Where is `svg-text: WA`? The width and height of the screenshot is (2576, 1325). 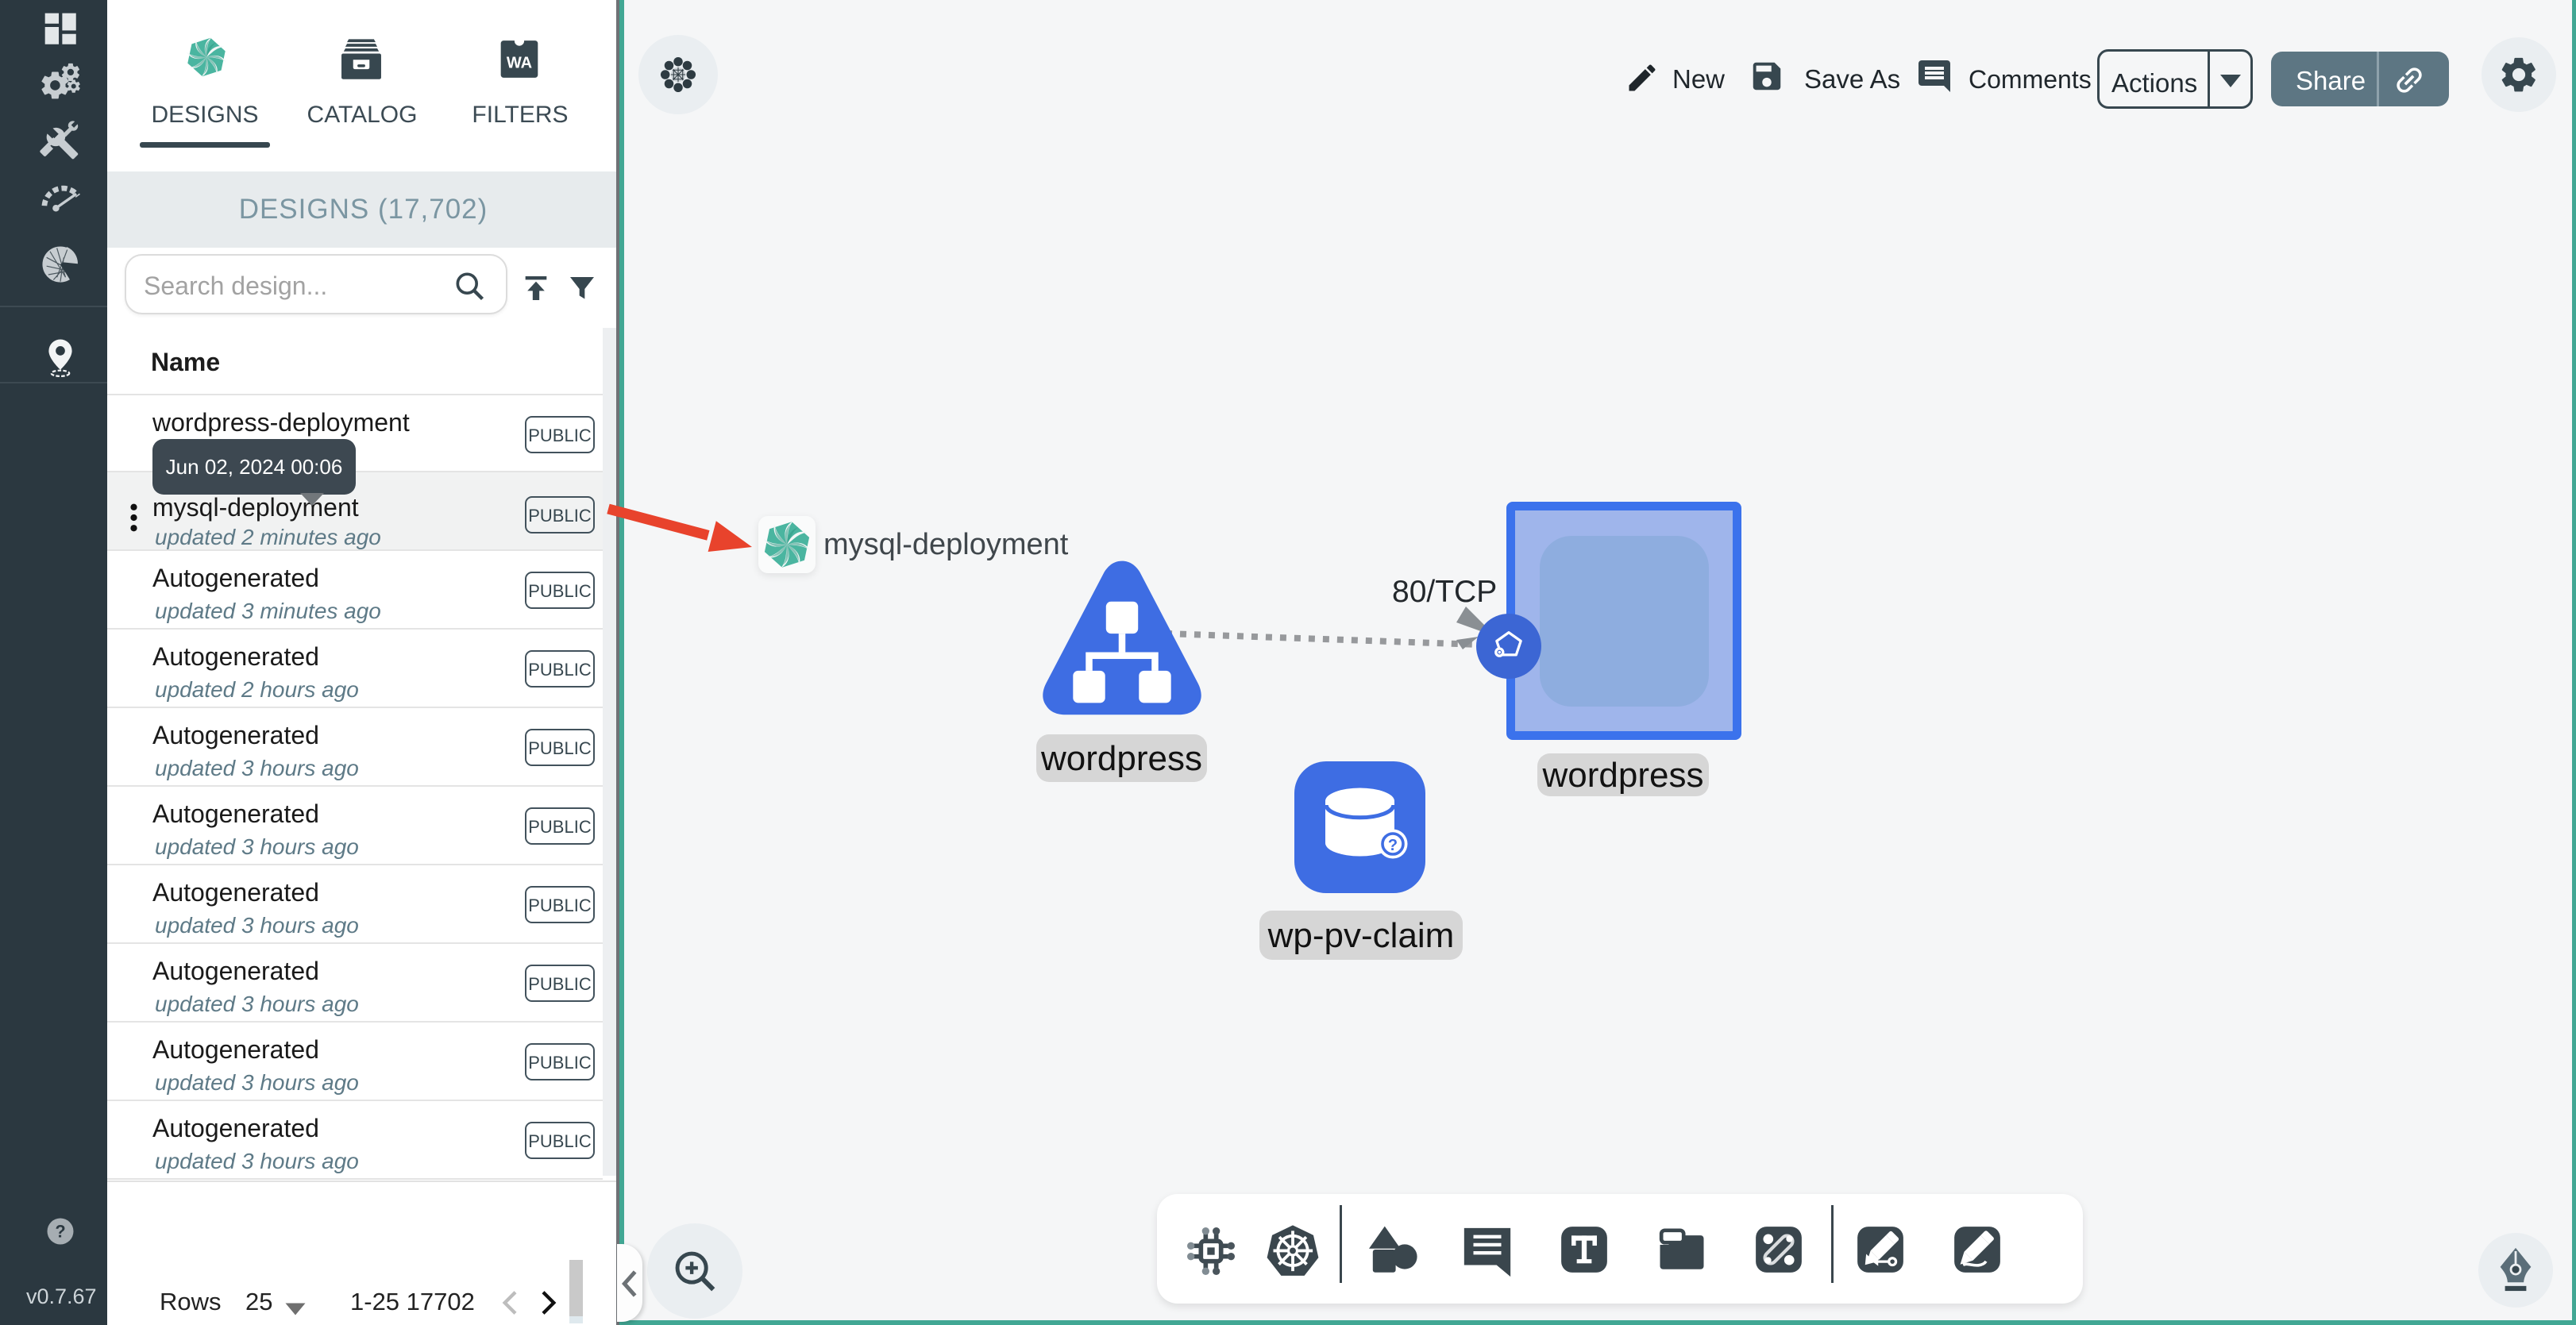
svg-text: WA is located at coordinates (519, 64).